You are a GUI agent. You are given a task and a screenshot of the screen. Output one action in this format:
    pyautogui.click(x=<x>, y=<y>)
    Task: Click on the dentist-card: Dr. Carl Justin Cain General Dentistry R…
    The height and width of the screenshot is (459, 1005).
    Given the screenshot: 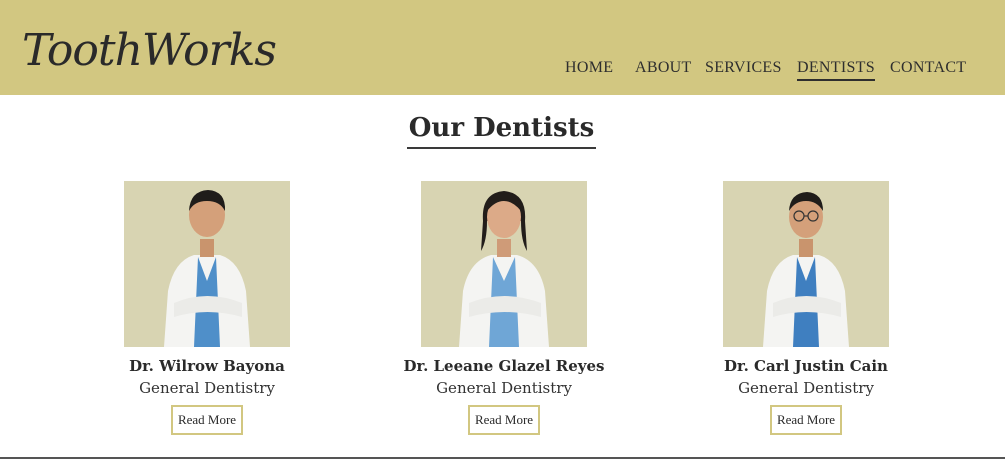 What is the action you would take?
    pyautogui.click(x=806, y=308)
    